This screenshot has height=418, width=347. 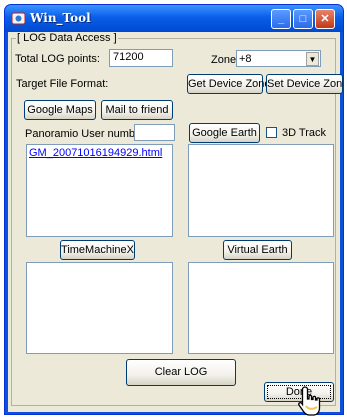 I want to click on zone-label: Zone:, so click(x=225, y=60).